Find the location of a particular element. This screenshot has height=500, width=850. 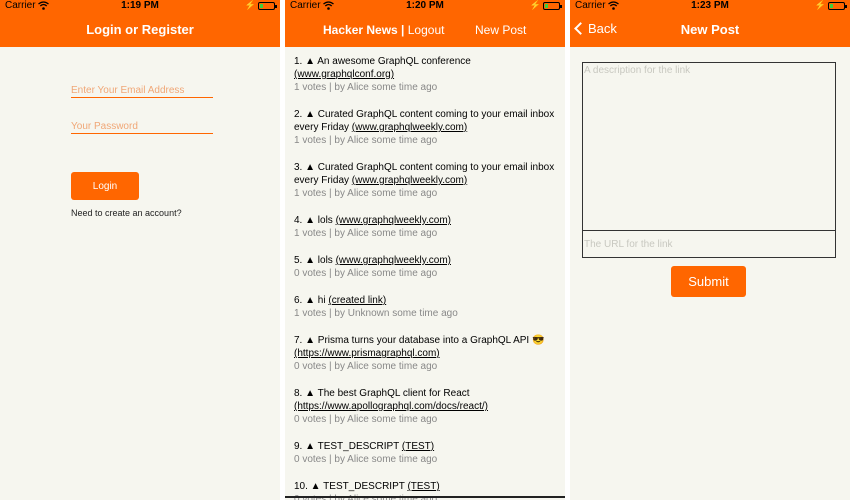

link-title: 1. ▲ An awesome GraphQL conference is located at coordinates (382, 61).